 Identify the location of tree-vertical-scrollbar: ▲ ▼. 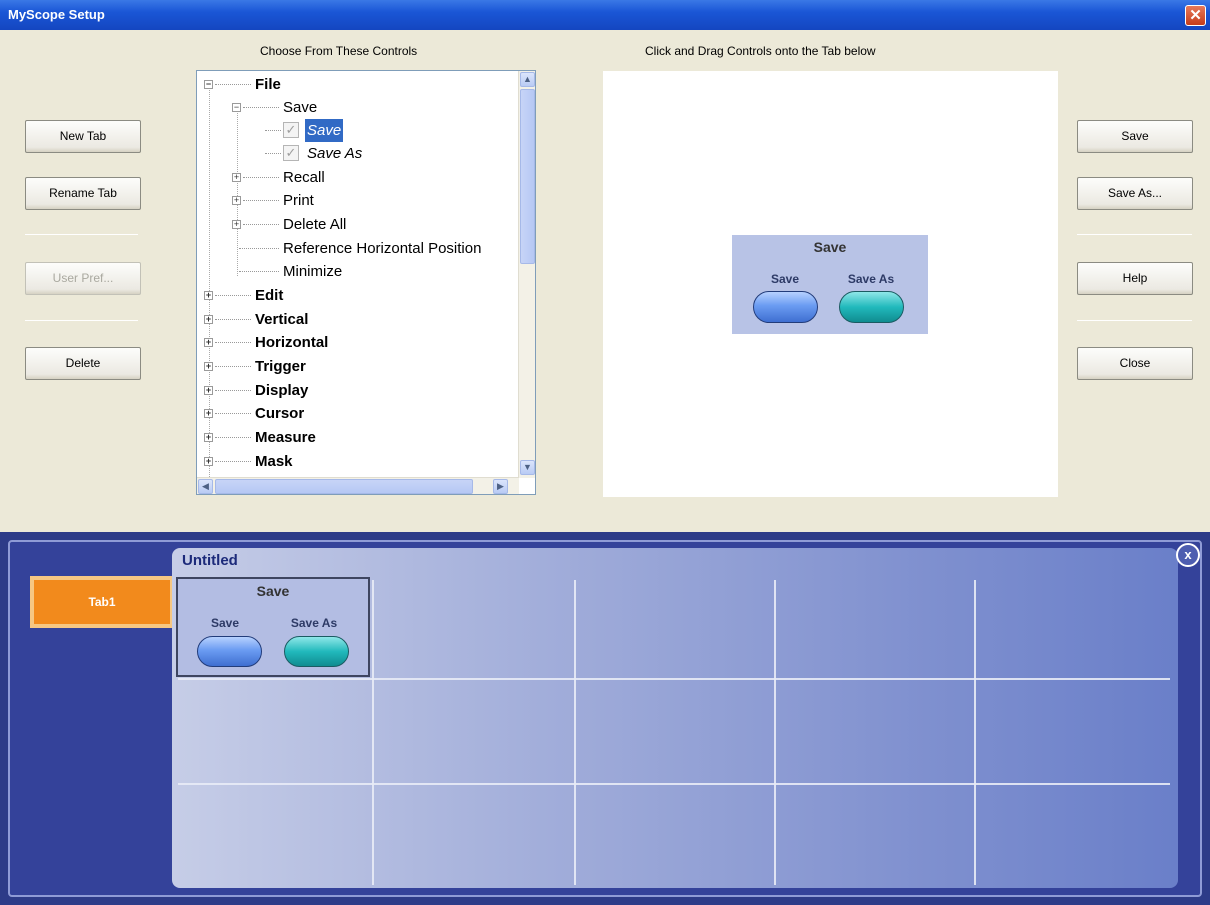
(526, 274).